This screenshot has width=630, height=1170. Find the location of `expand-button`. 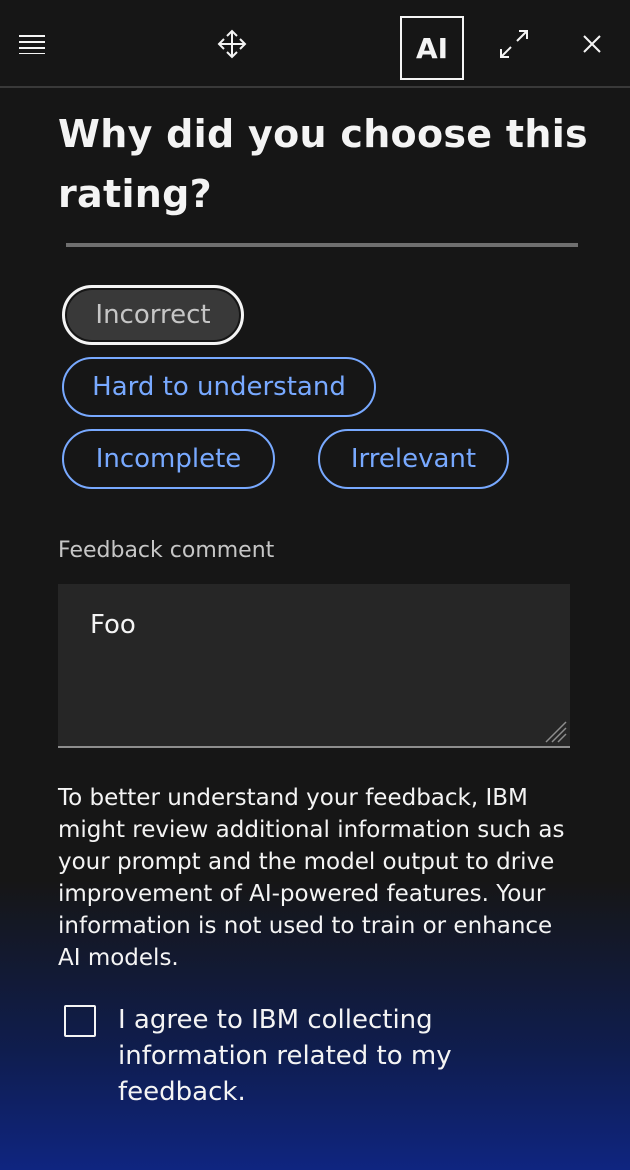

expand-button is located at coordinates (514, 44).